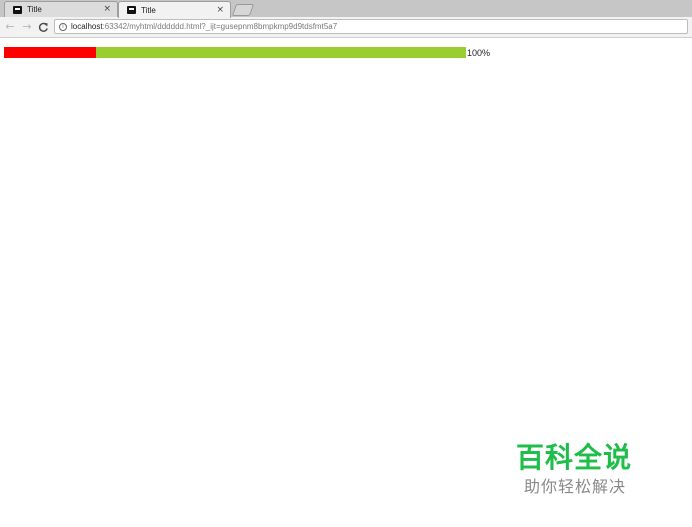  Describe the element at coordinates (575, 486) in the screenshot. I see `watermark-subtitle: 助你轻松解决` at that location.